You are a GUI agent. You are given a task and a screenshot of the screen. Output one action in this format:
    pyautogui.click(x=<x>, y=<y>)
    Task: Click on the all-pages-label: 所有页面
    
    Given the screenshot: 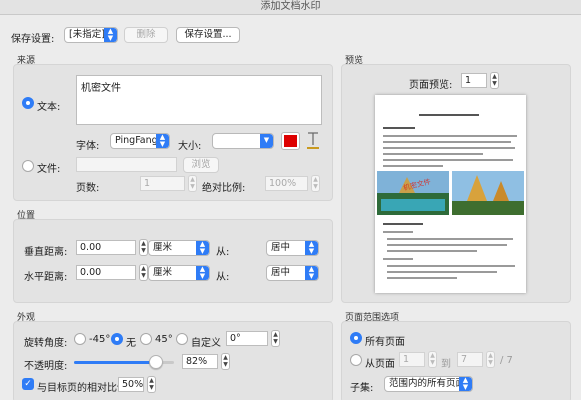 What is the action you would take?
    pyautogui.click(x=385, y=342)
    